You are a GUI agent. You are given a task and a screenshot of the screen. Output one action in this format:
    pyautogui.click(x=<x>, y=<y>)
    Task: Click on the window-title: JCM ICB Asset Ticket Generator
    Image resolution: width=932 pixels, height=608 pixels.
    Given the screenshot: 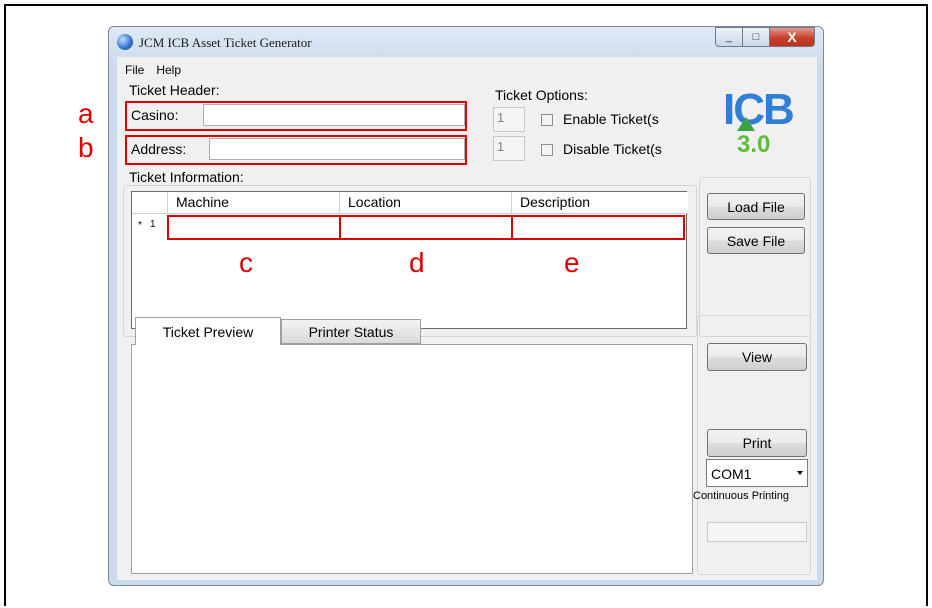 What is the action you would take?
    pyautogui.click(x=225, y=42)
    